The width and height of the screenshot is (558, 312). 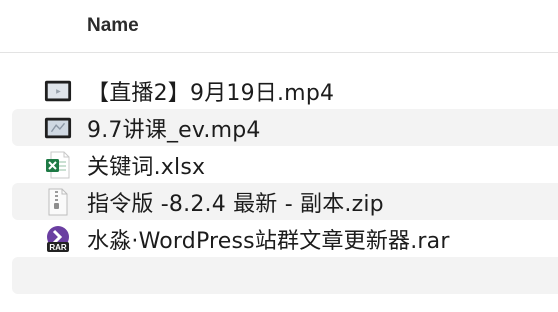 I want to click on file-row: 指令版 -8.2.4 最新 - 副本.zip, so click(x=285, y=201).